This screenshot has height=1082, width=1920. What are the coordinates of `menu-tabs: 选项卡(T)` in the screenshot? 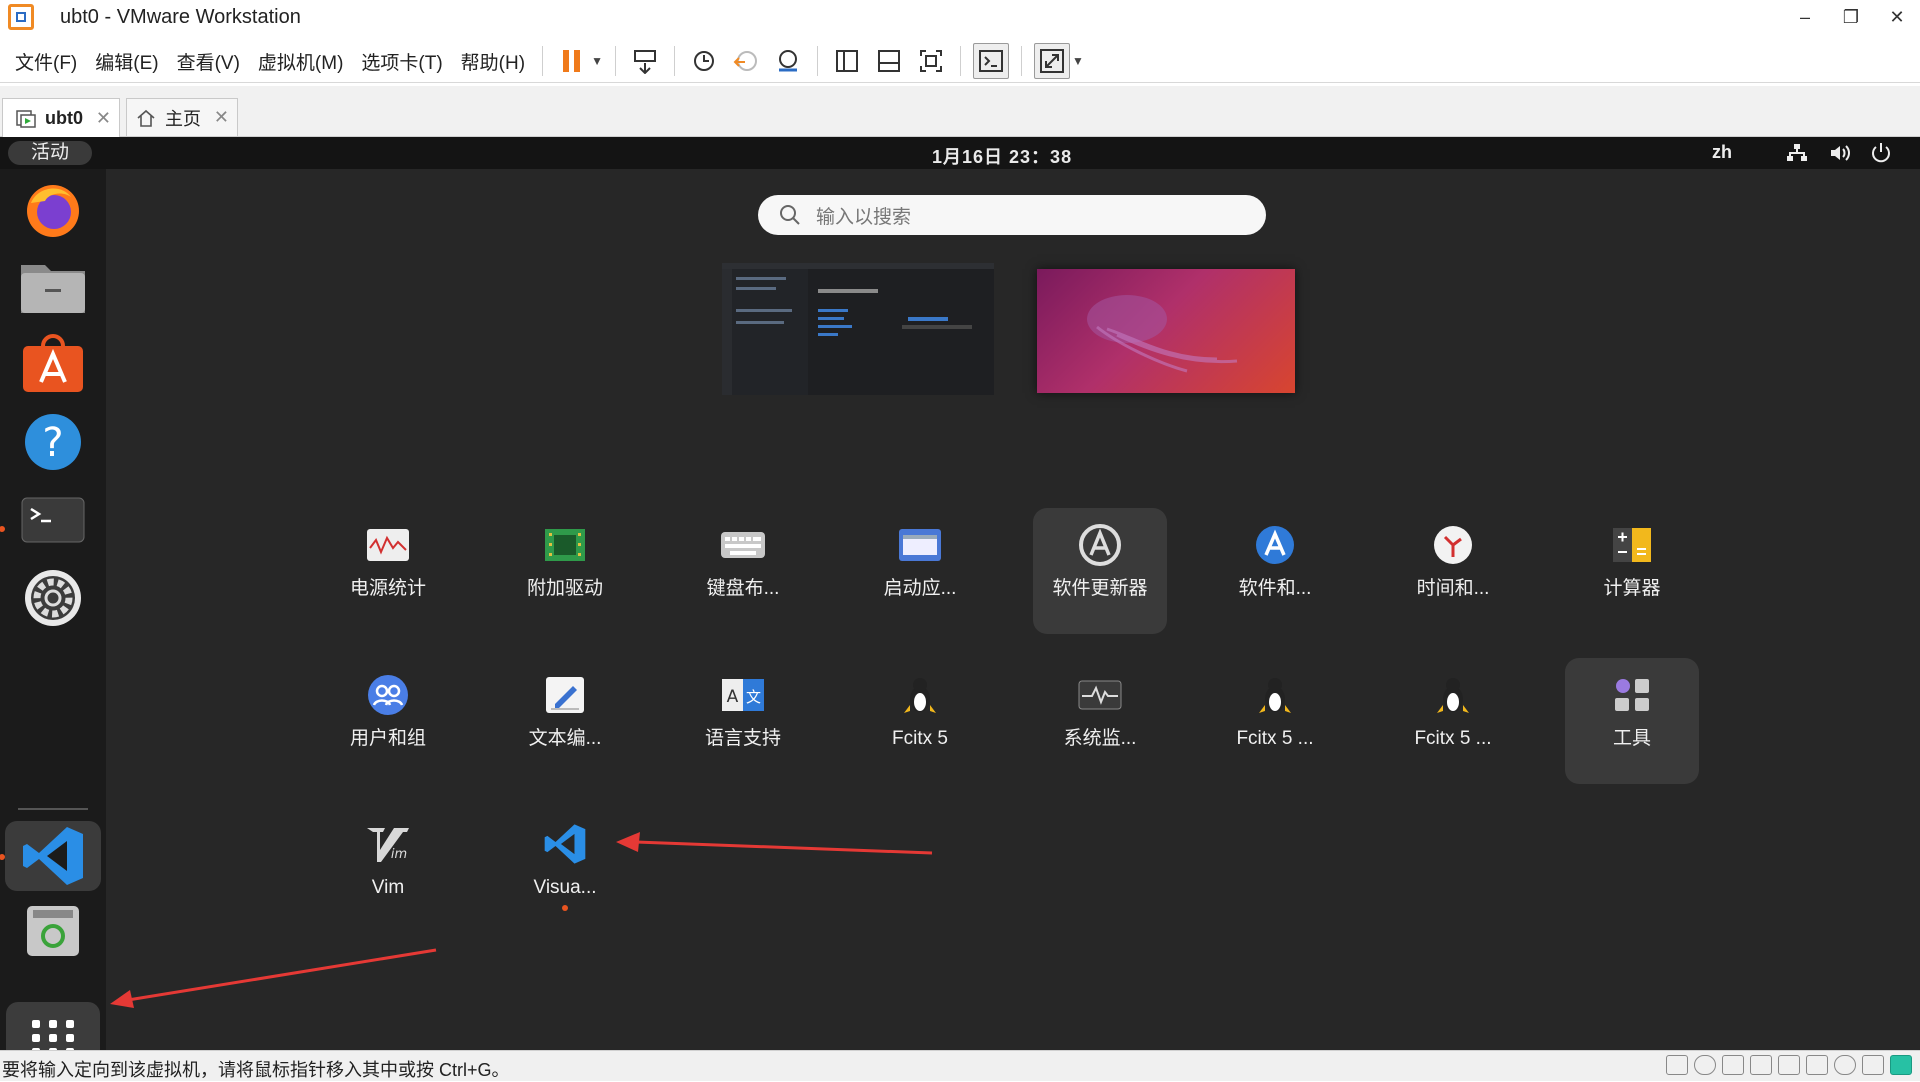 It's located at (402, 61).